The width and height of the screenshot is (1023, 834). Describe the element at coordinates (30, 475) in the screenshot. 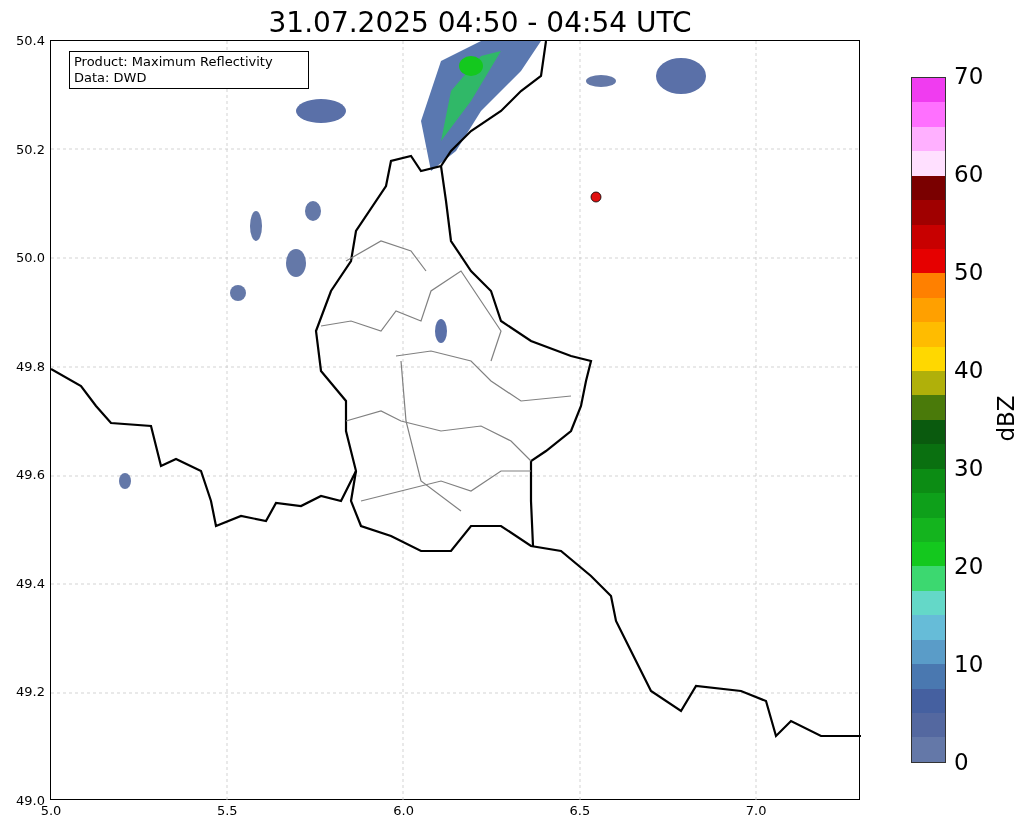

I see `y-tick-label: 49.6` at that location.